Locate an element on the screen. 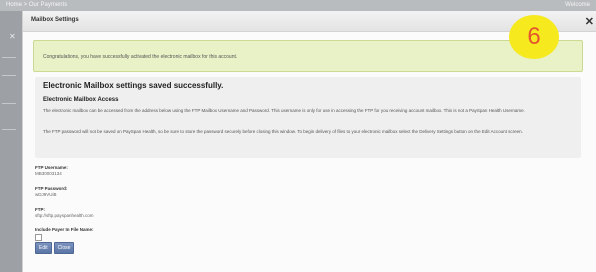  ftp-password-value: wDJ9VUiB is located at coordinates (46, 194).